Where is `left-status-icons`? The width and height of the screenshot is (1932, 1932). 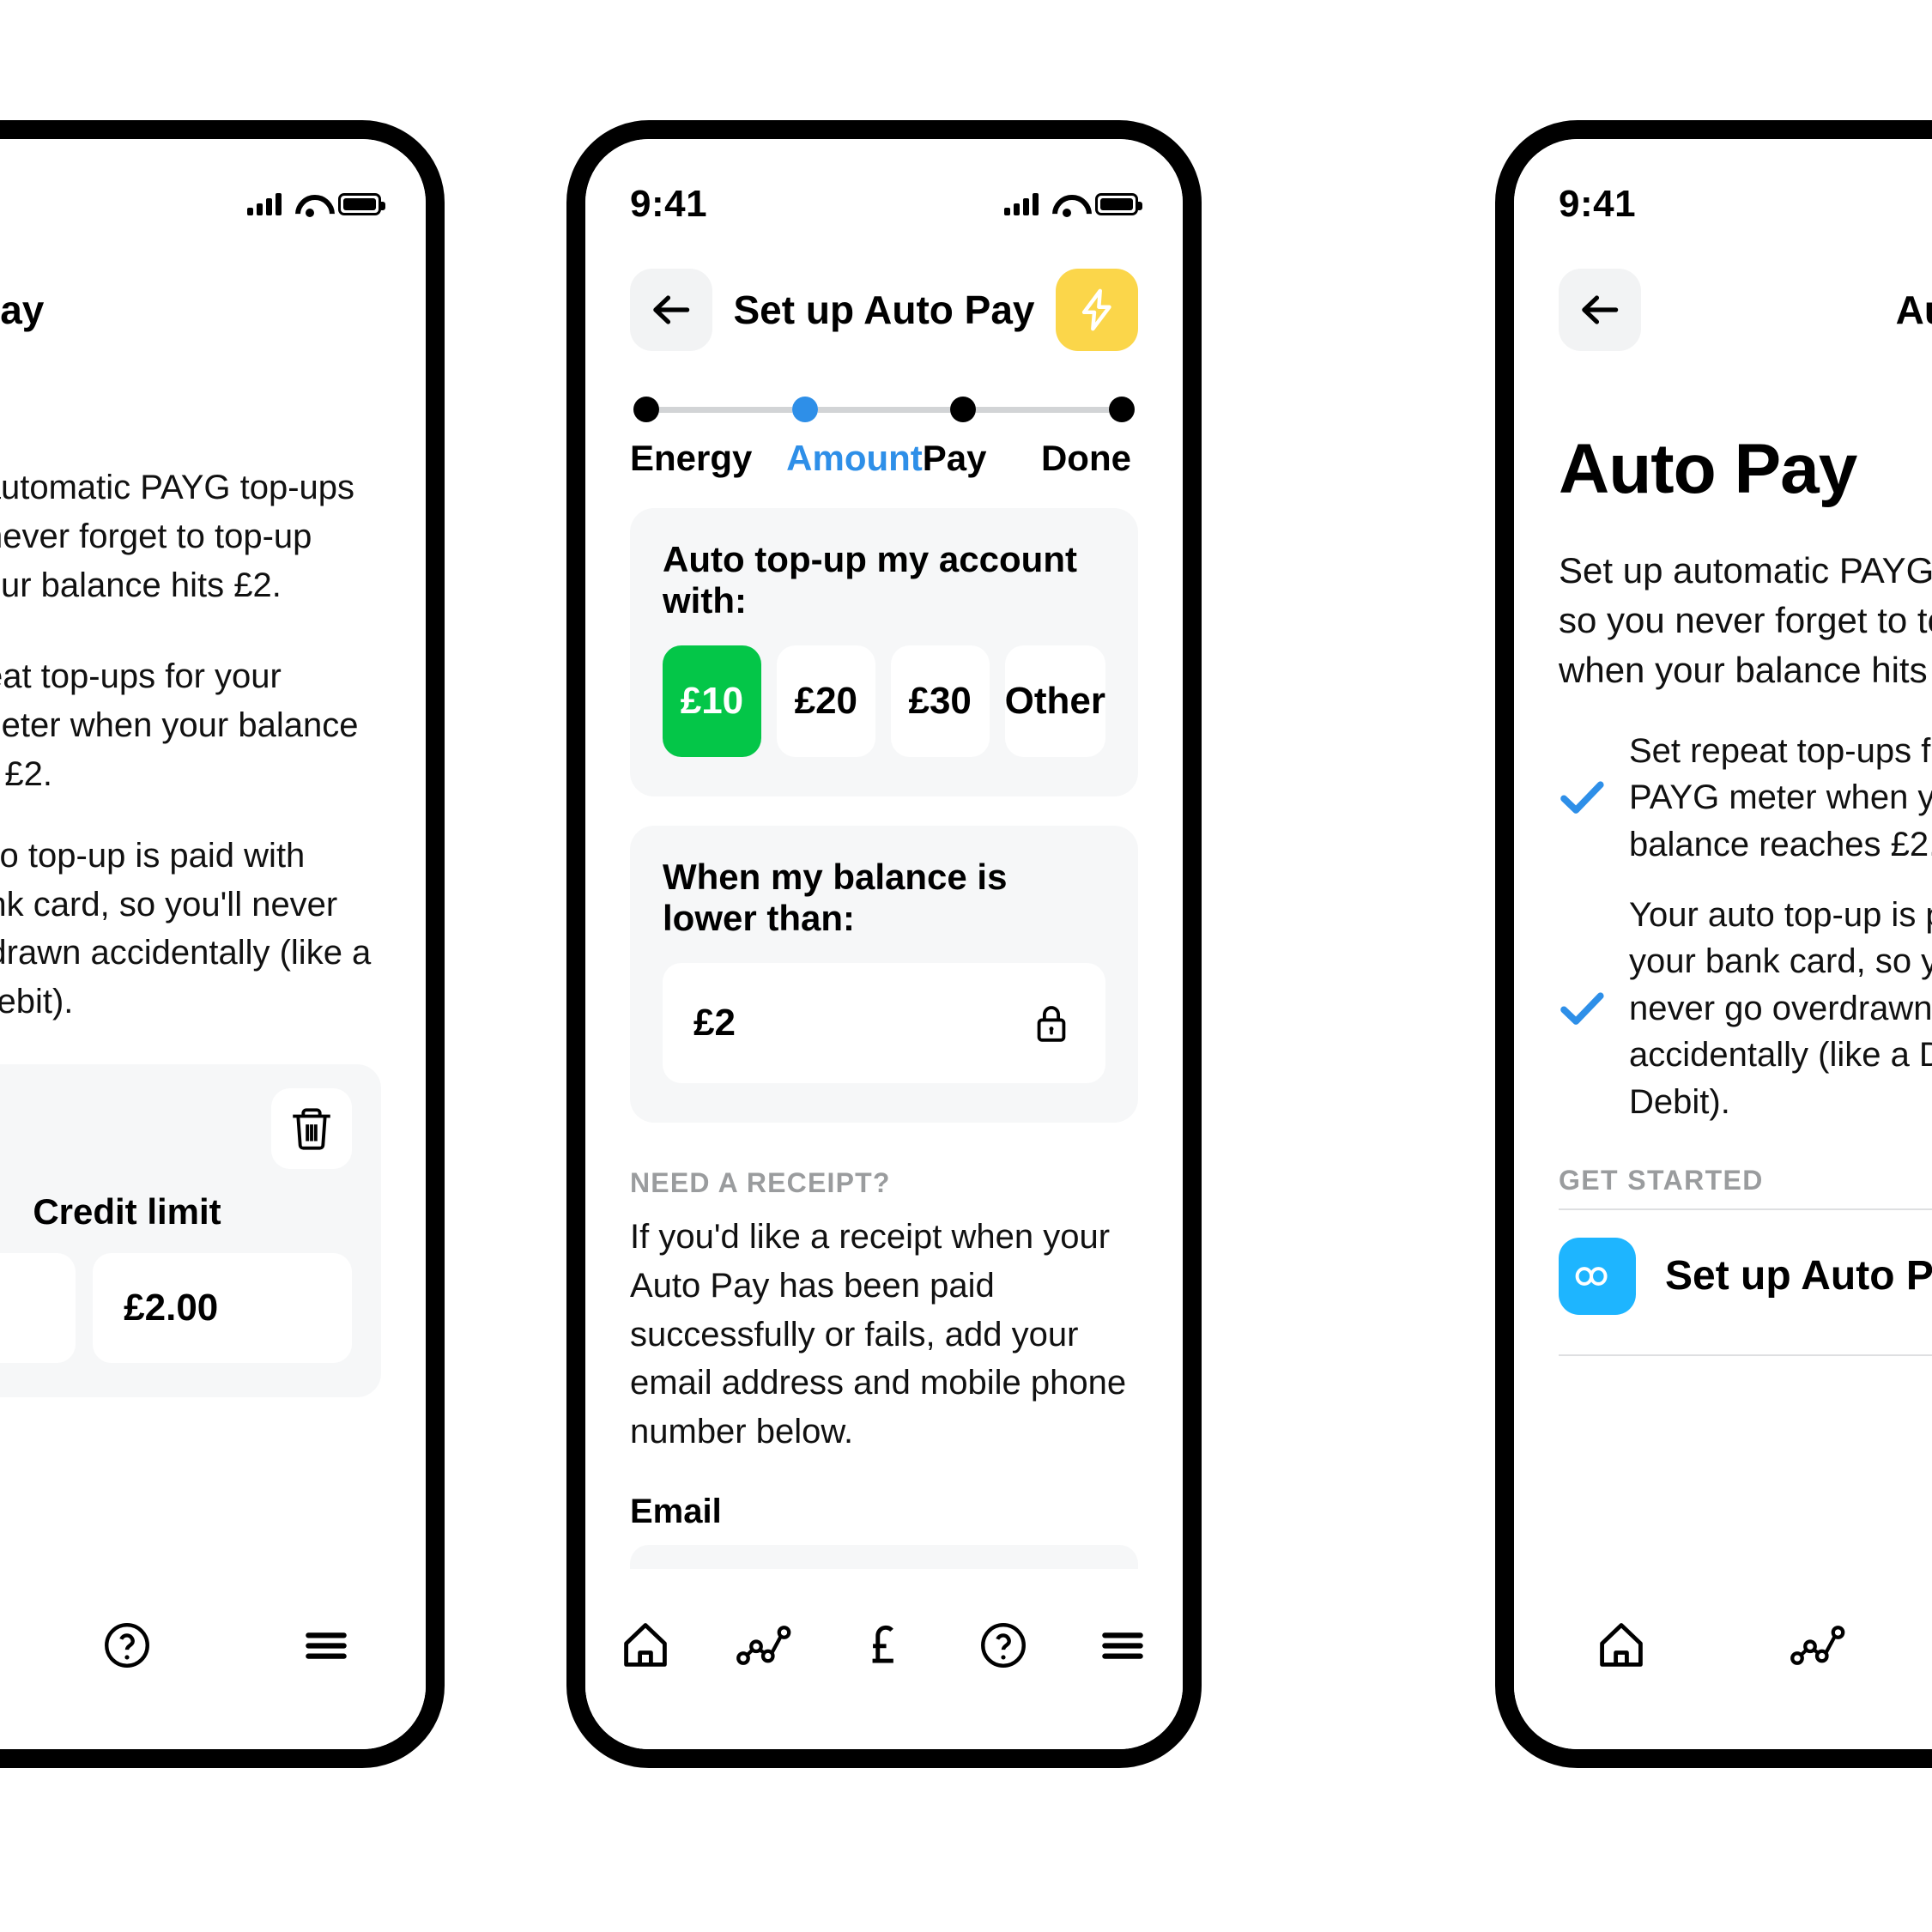 left-status-icons is located at coordinates (316, 205).